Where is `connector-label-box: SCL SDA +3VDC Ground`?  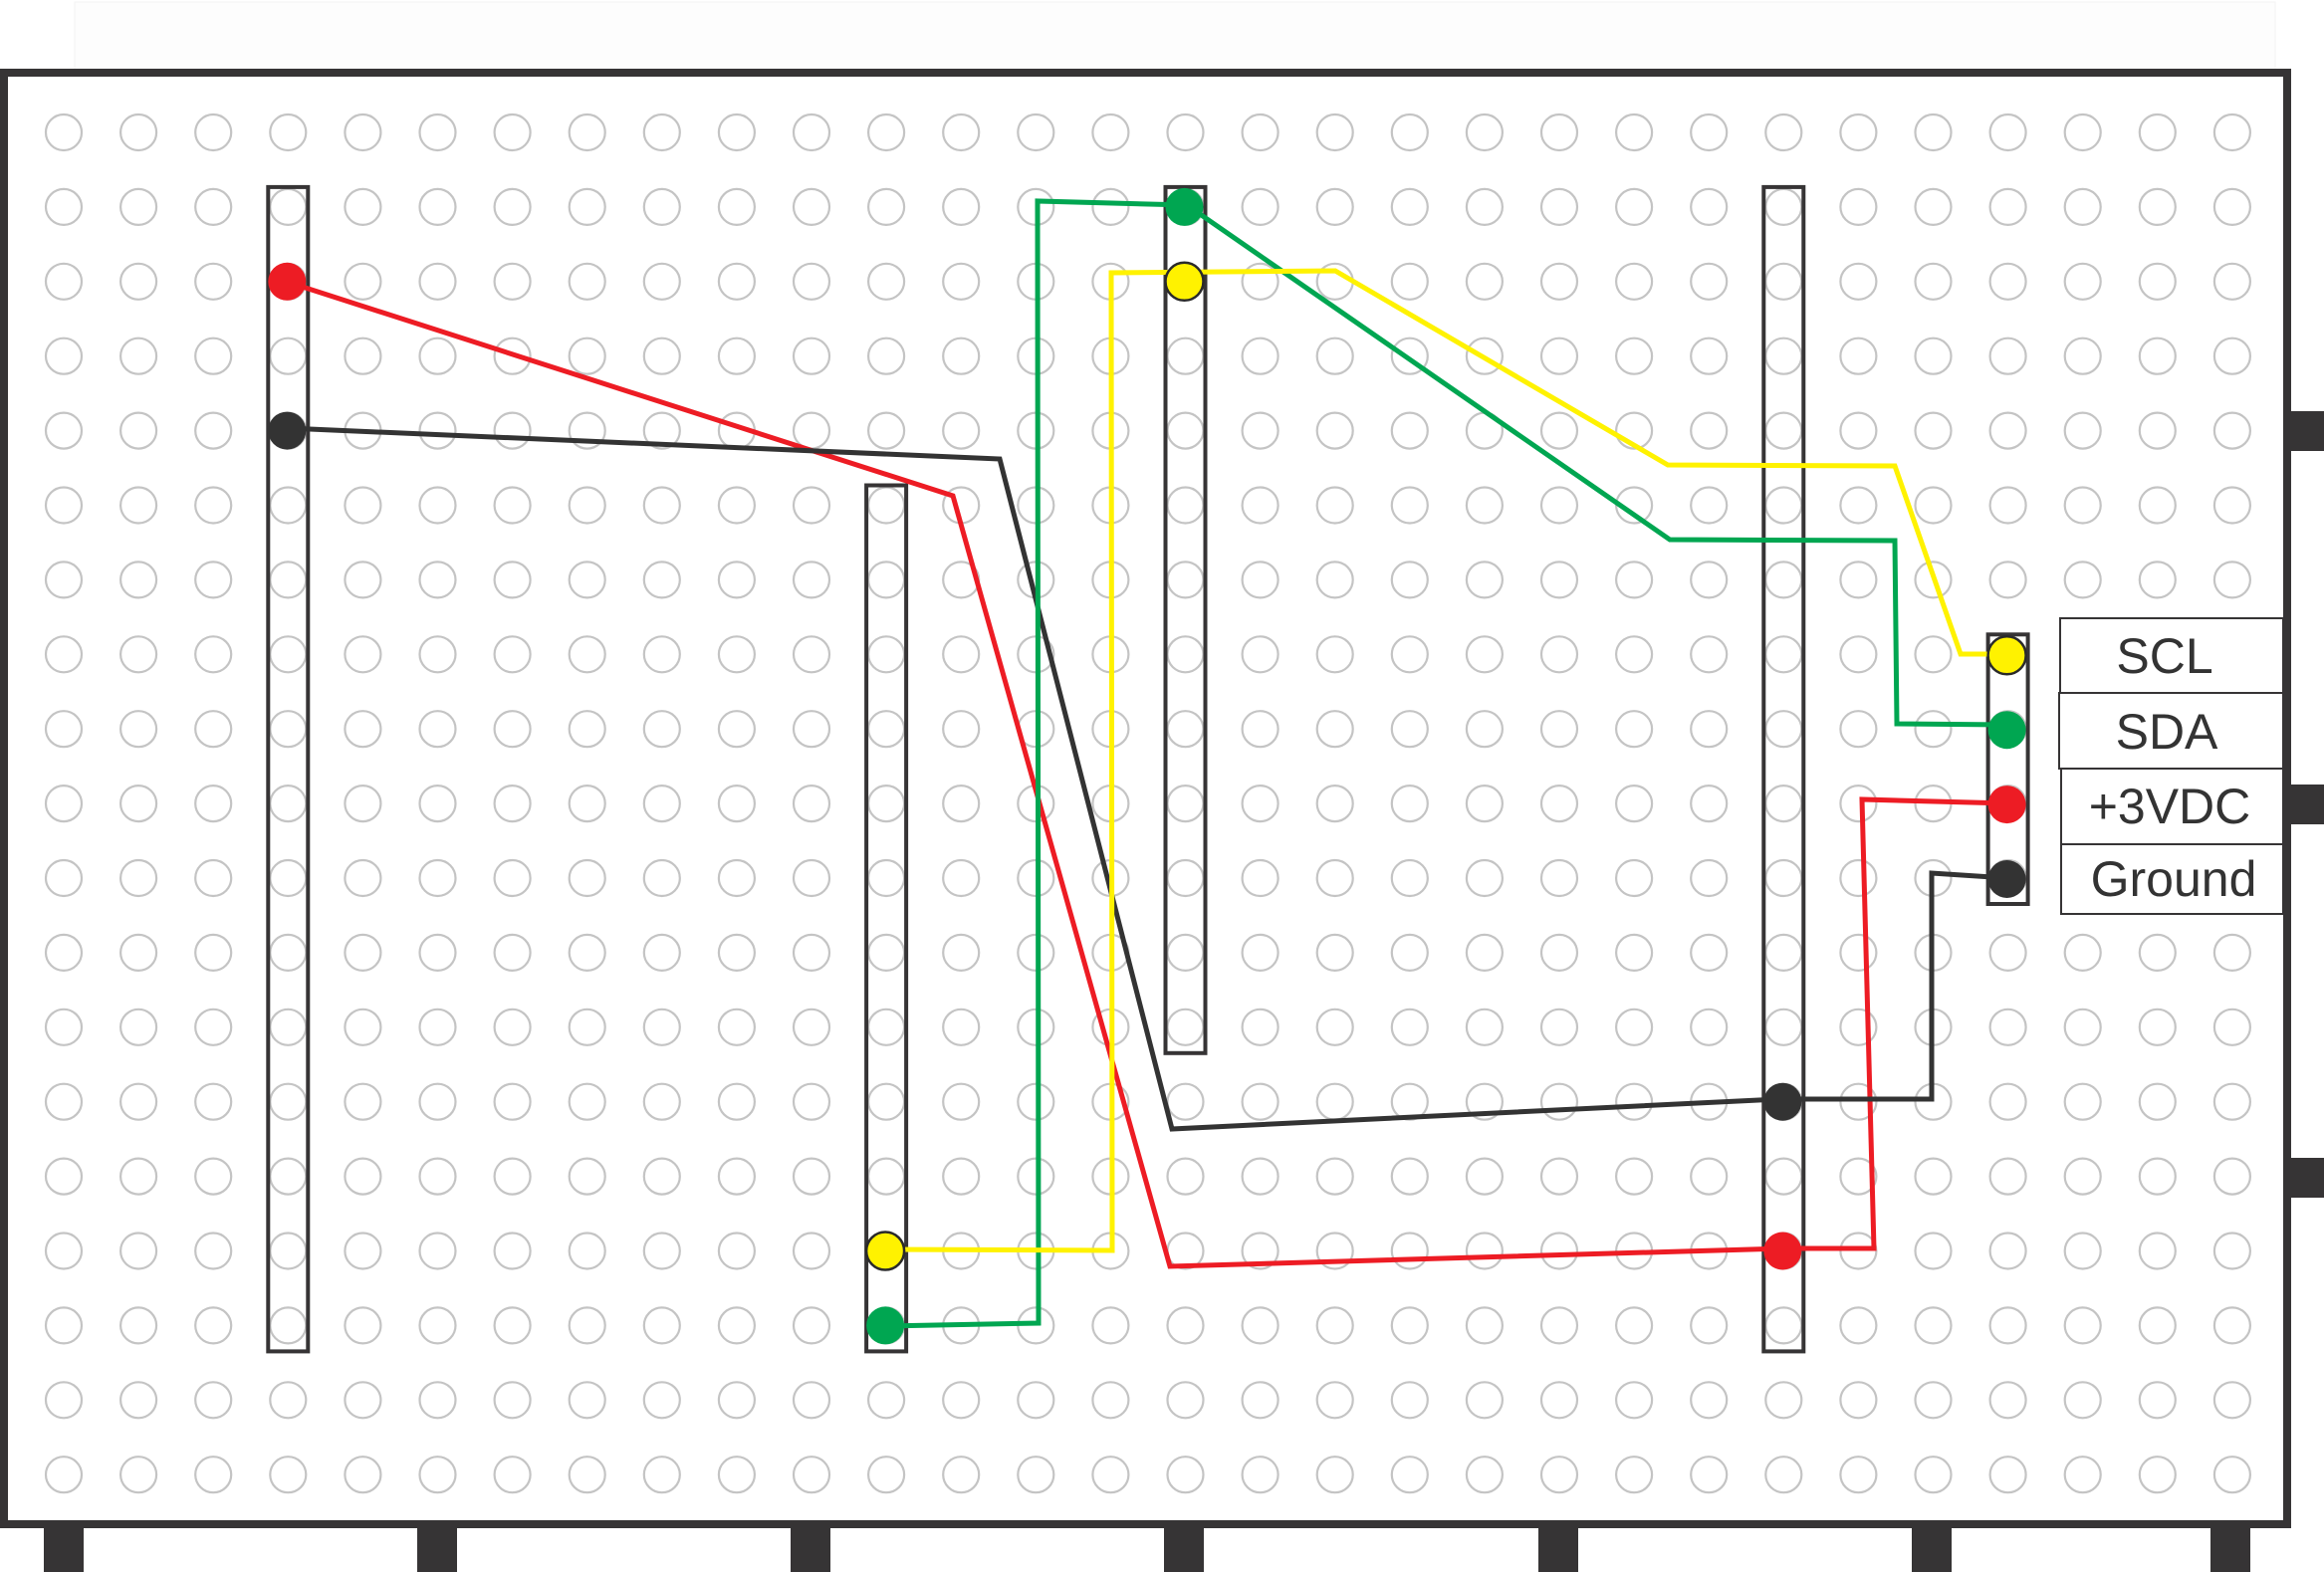 connector-label-box: SCL SDA +3VDC Ground is located at coordinates (2171, 766).